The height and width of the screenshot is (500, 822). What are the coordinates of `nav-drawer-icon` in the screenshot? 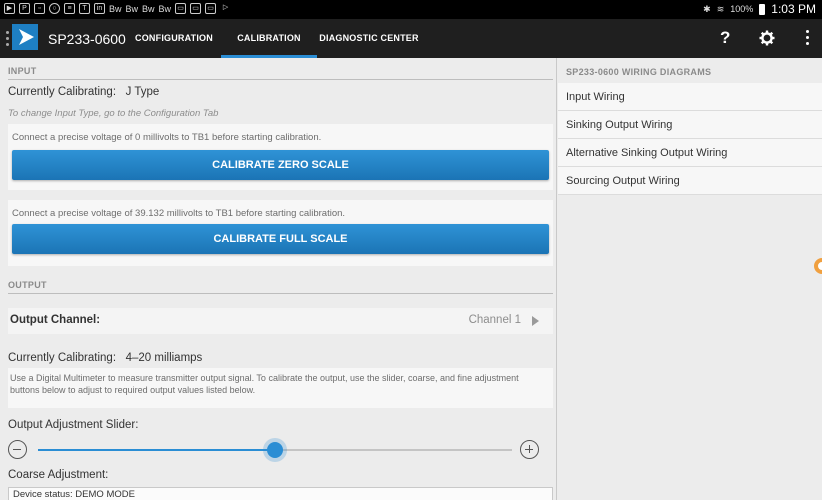 It's located at (7, 38).